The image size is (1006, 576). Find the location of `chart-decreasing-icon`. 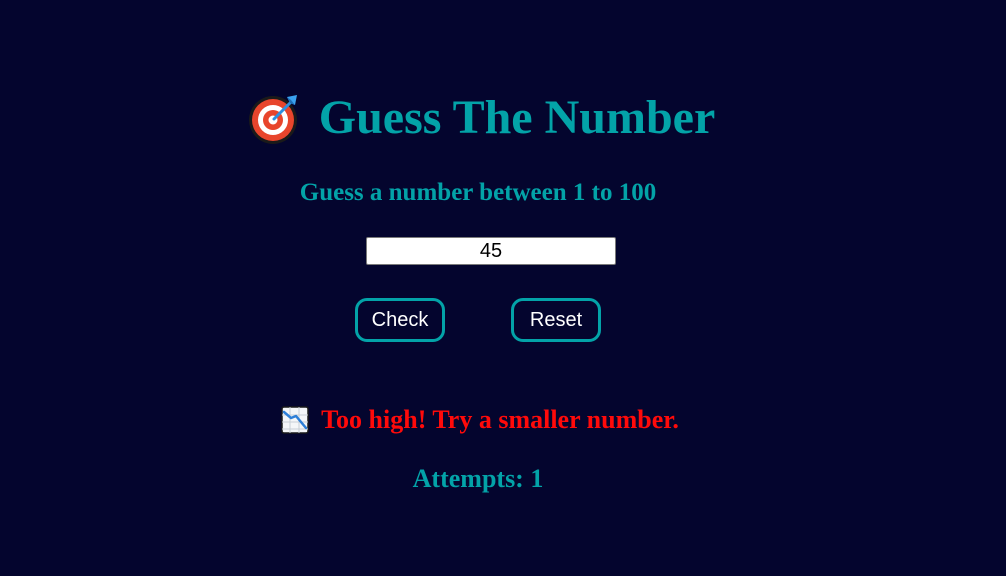

chart-decreasing-icon is located at coordinates (295, 420).